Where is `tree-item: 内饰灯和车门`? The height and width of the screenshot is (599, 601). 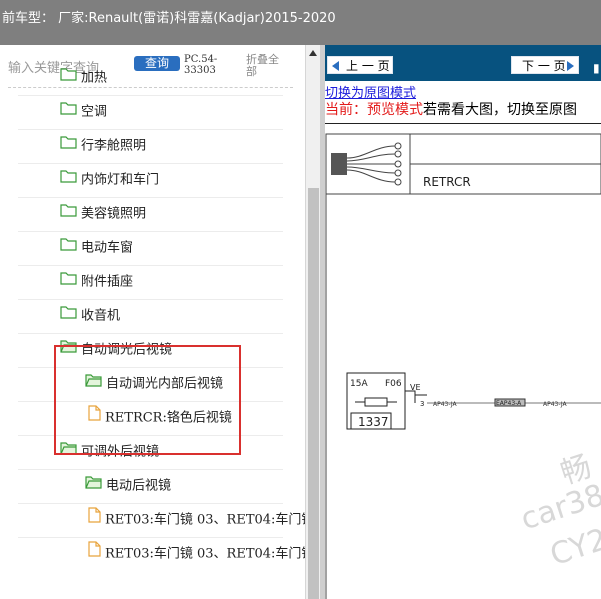
tree-item: 内饰灯和车门 is located at coordinates (109, 180).